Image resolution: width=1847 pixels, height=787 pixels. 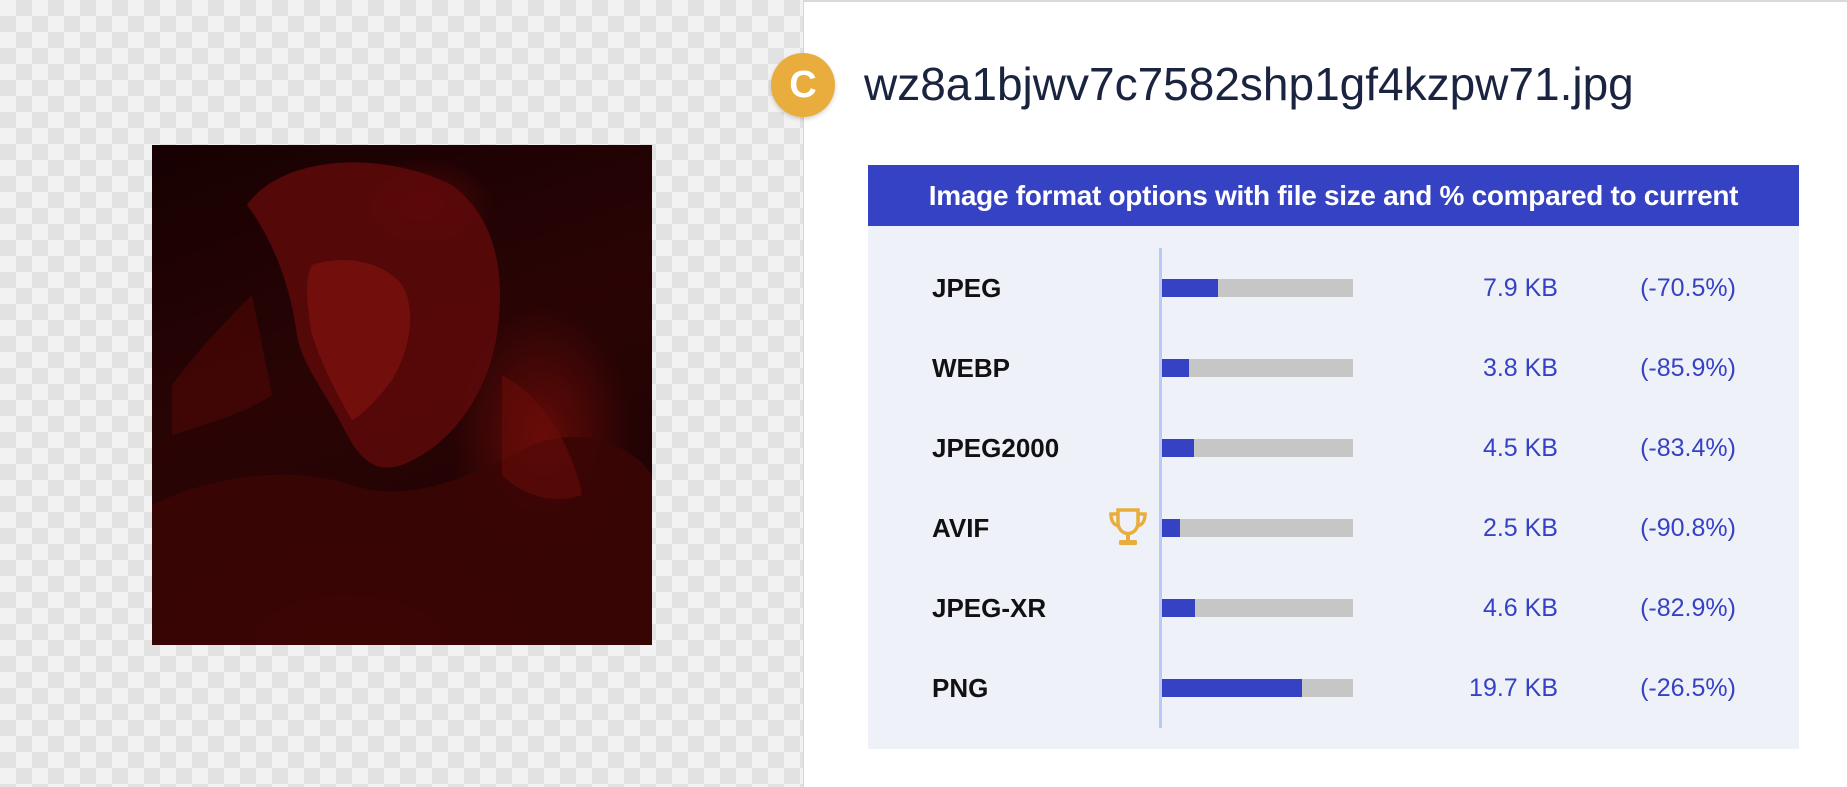 What do you see at coordinates (967, 288) in the screenshot?
I see `format-name: JPEG` at bounding box center [967, 288].